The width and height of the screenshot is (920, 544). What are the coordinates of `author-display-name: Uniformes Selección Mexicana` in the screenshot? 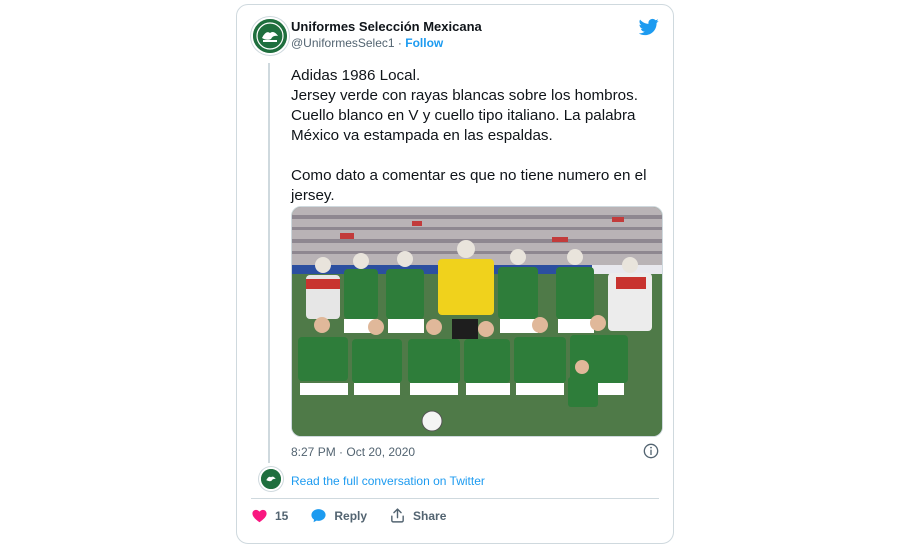 It's located at (386, 26).